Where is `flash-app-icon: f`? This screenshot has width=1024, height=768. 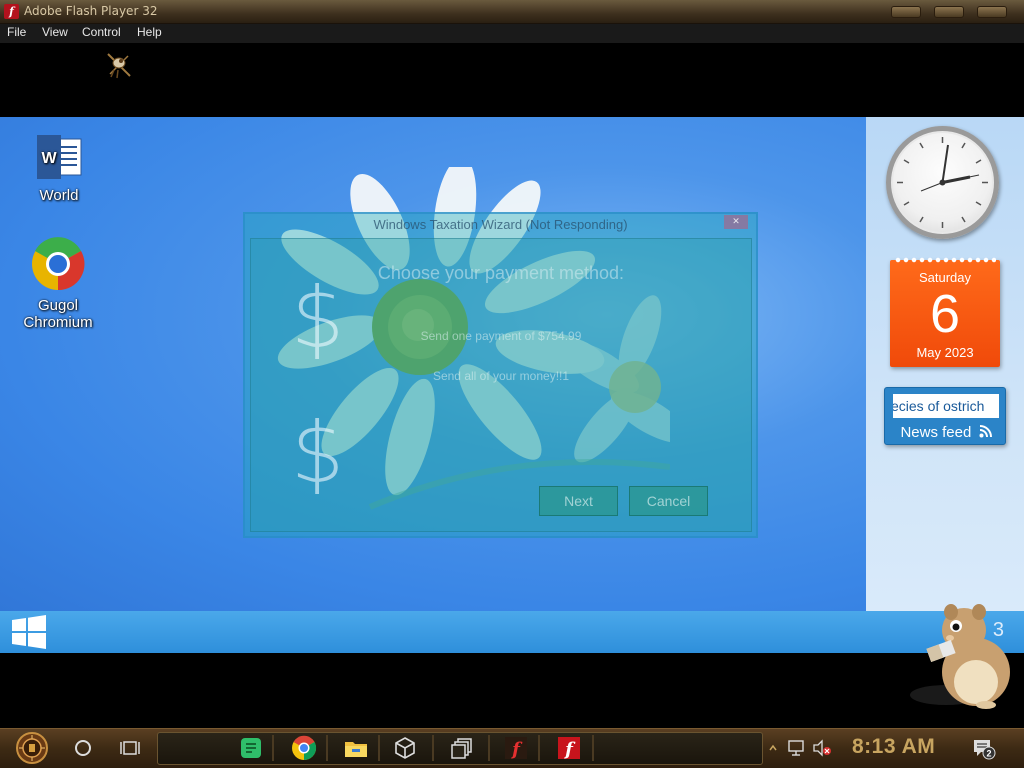
flash-app-icon: f is located at coordinates (516, 748).